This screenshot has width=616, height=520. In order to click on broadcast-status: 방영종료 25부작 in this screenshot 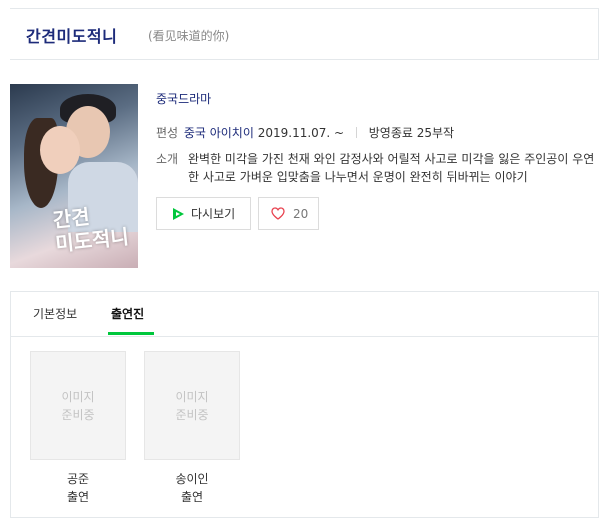, I will do `click(411, 133)`.